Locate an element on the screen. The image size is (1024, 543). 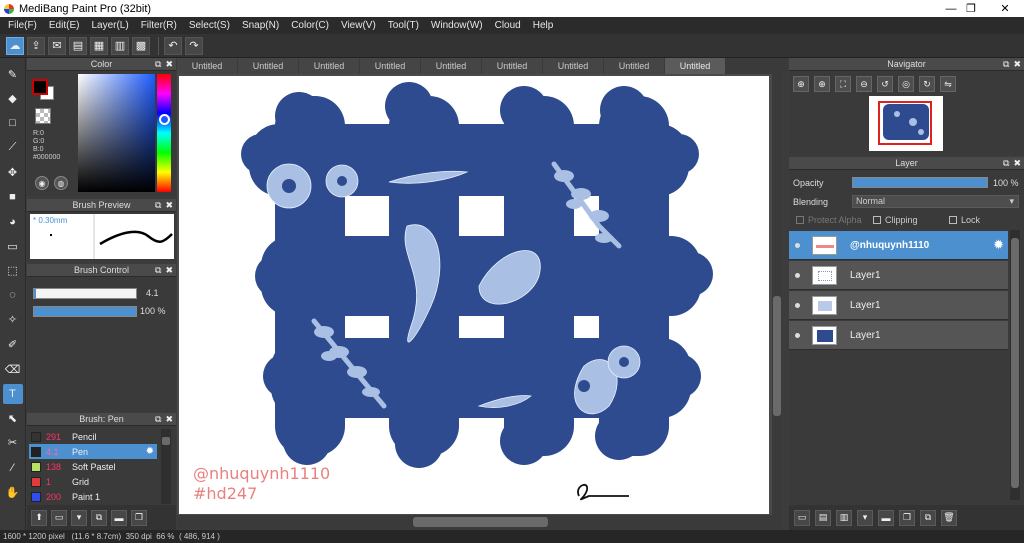
tab-untitled-9: Untitled is located at coordinates (695, 66).